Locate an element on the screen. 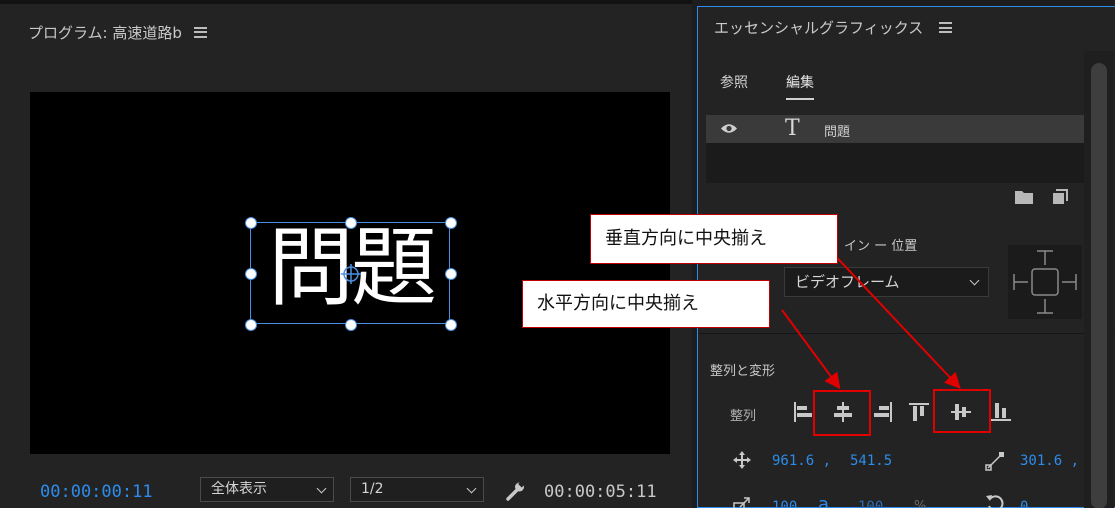 The width and height of the screenshot is (1115, 508). highlight-vertical-center-box is located at coordinates (962, 411).